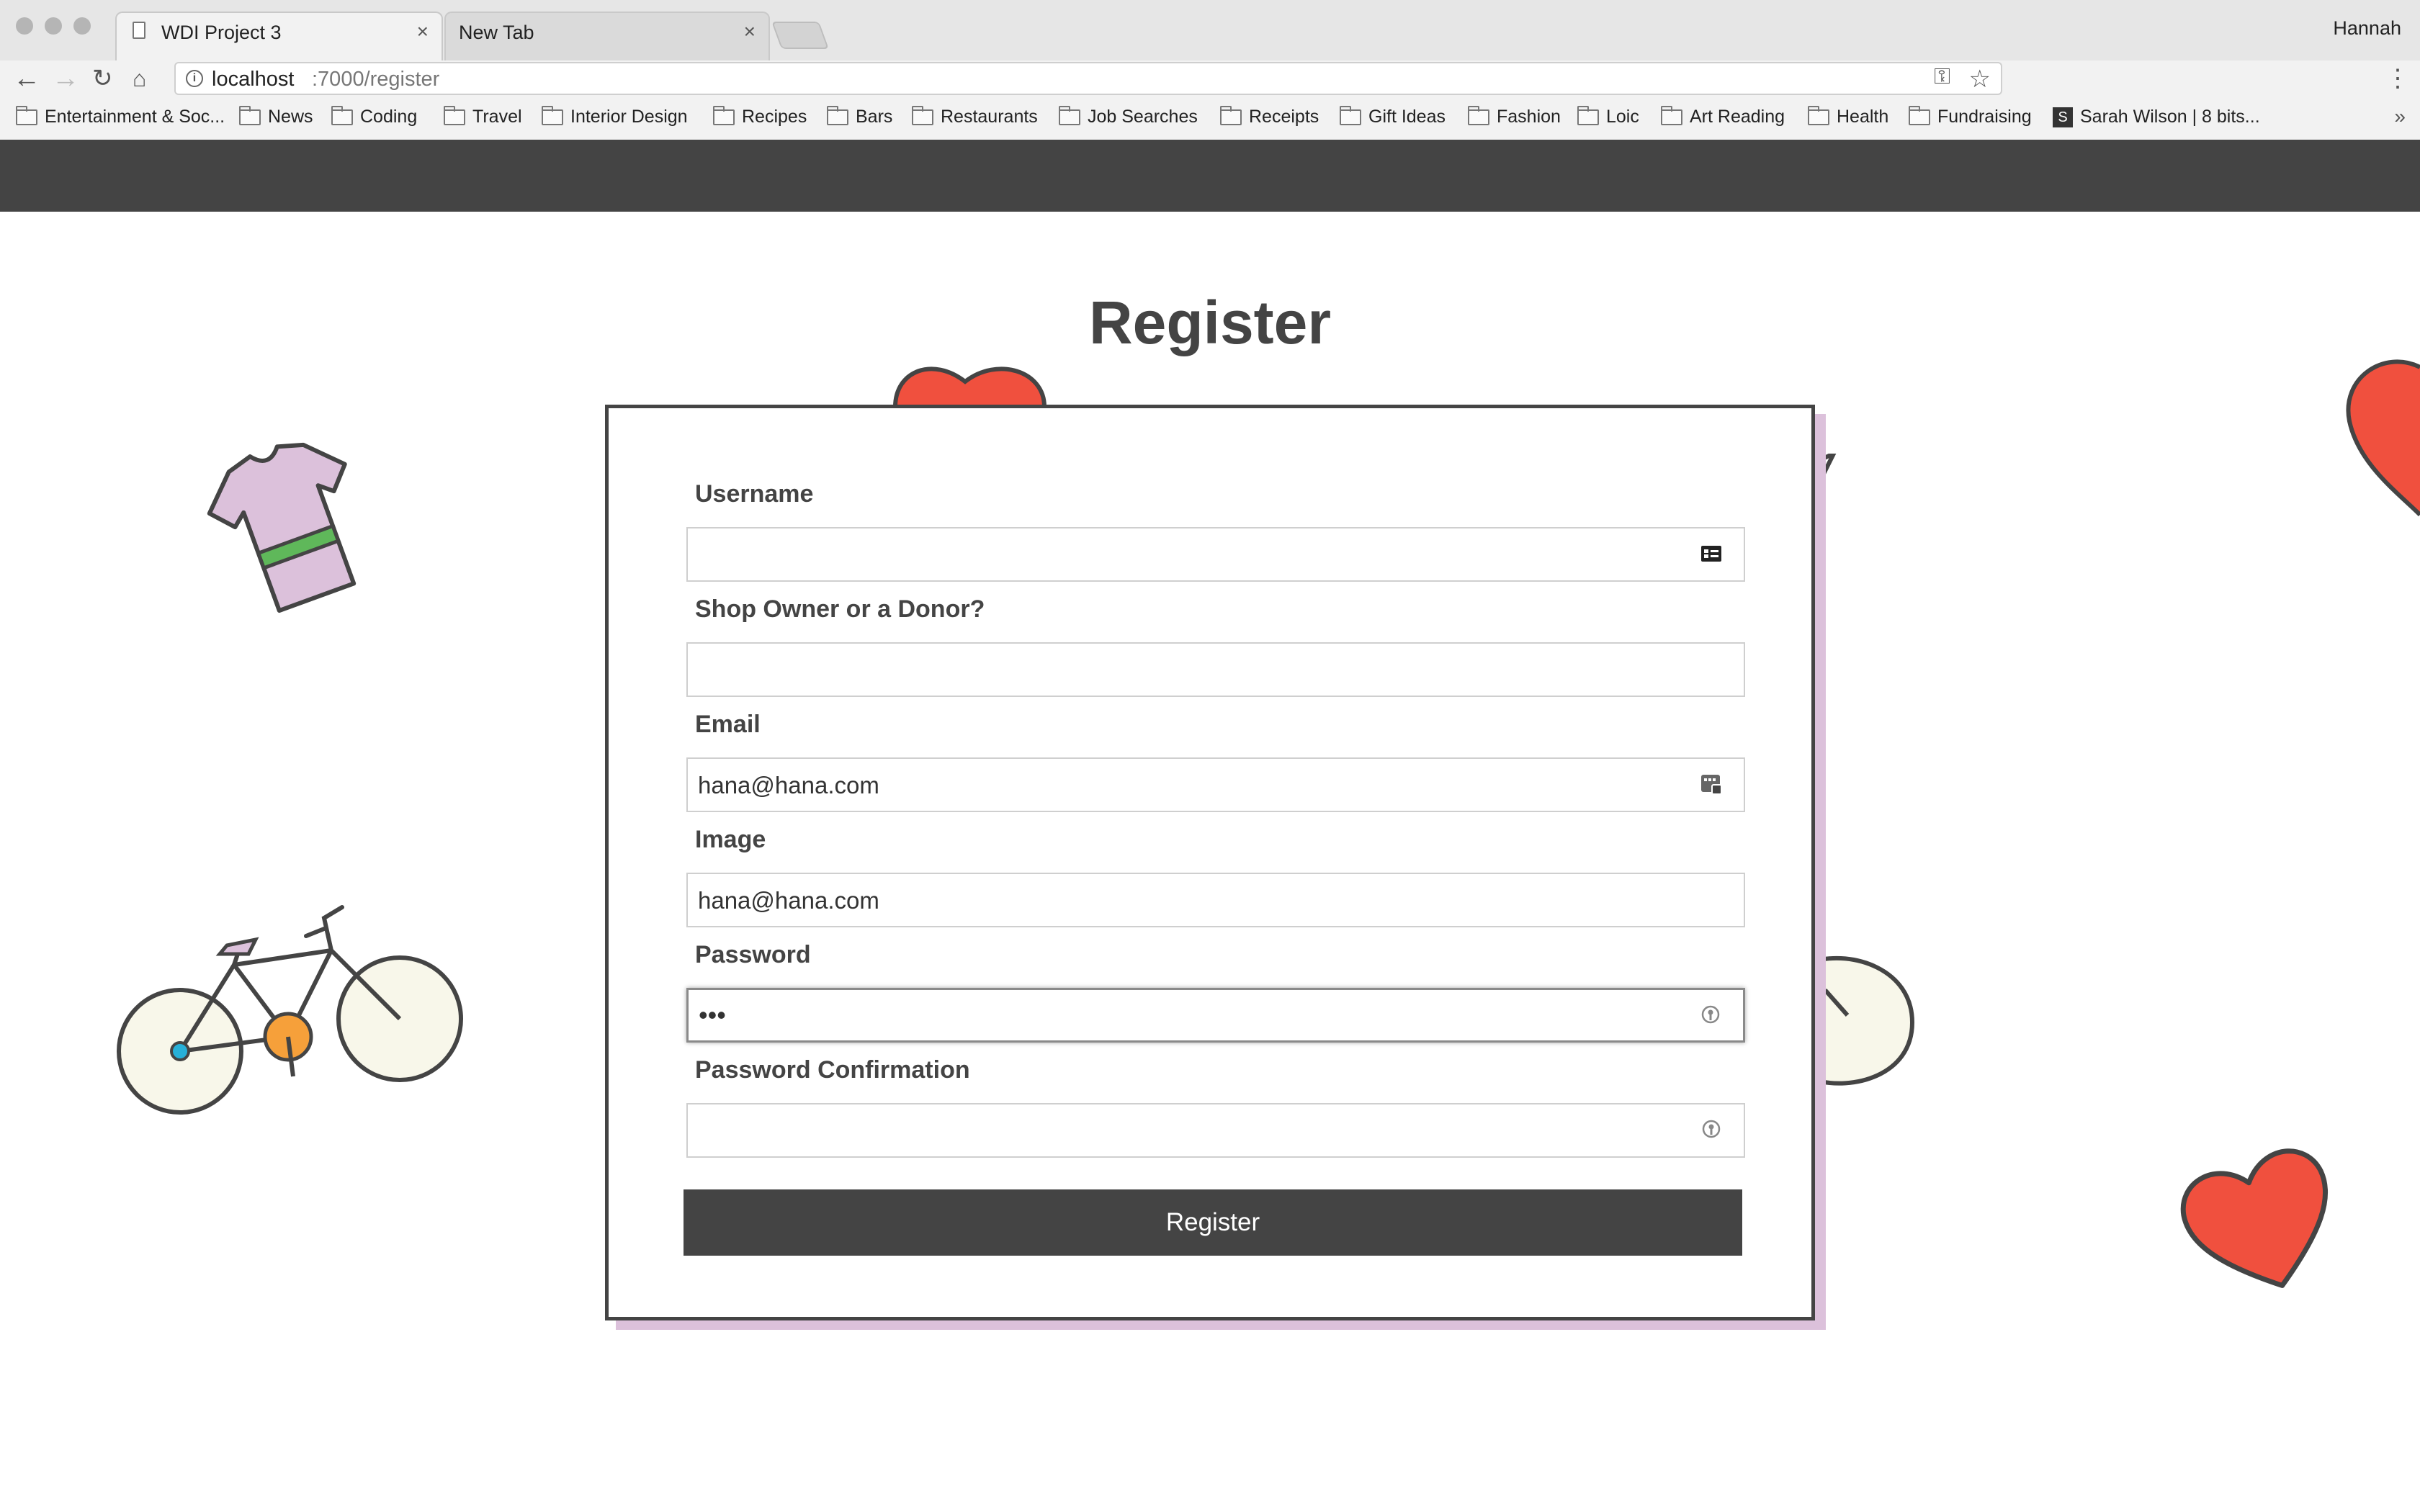 This screenshot has height=1512, width=2420. Describe the element at coordinates (27, 78) in the screenshot. I see `back-arrow-icon: ←` at that location.